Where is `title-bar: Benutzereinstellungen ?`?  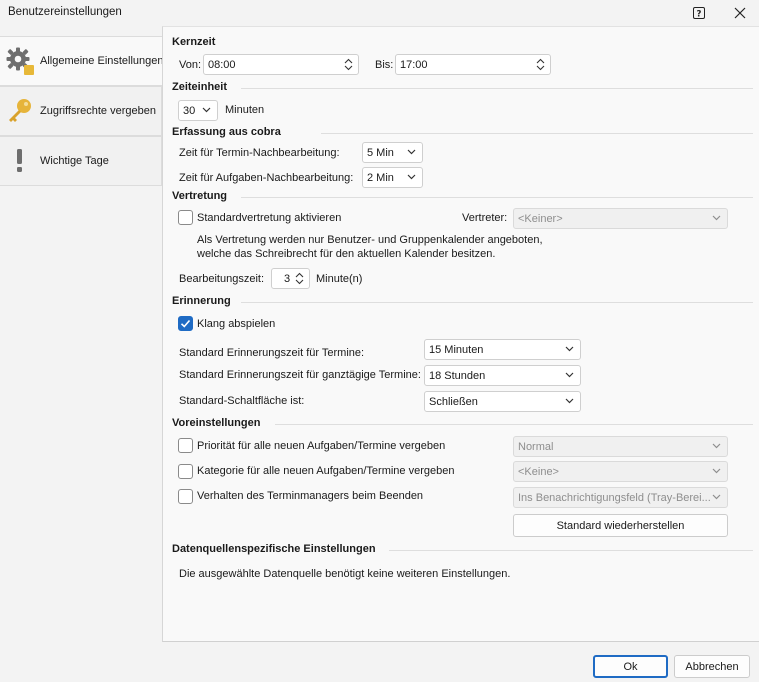 title-bar: Benutzereinstellungen ? is located at coordinates (379, 13).